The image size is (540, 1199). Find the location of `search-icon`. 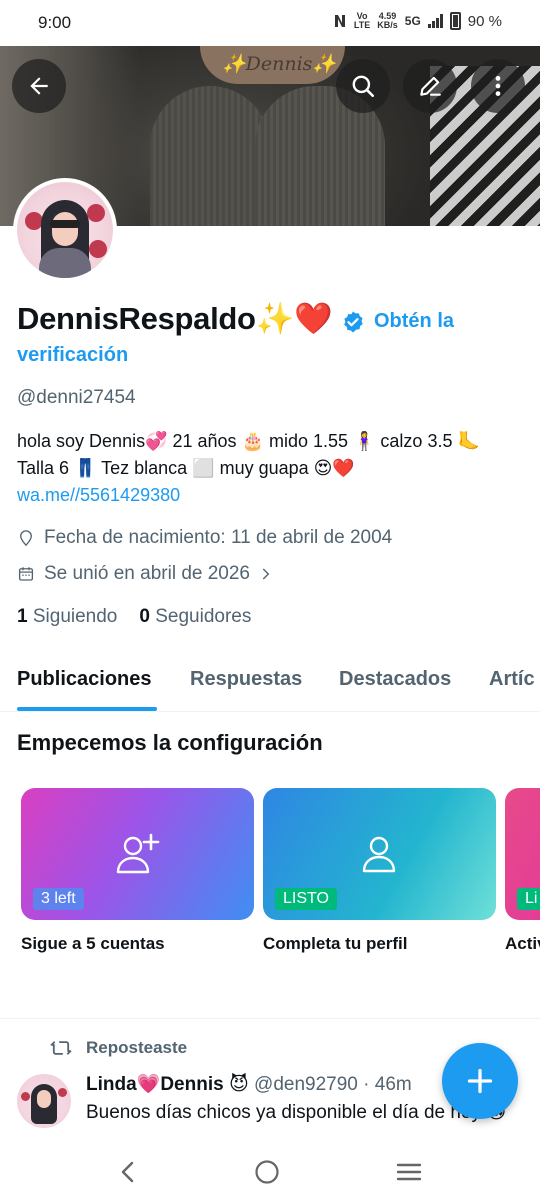

search-icon is located at coordinates (363, 86).